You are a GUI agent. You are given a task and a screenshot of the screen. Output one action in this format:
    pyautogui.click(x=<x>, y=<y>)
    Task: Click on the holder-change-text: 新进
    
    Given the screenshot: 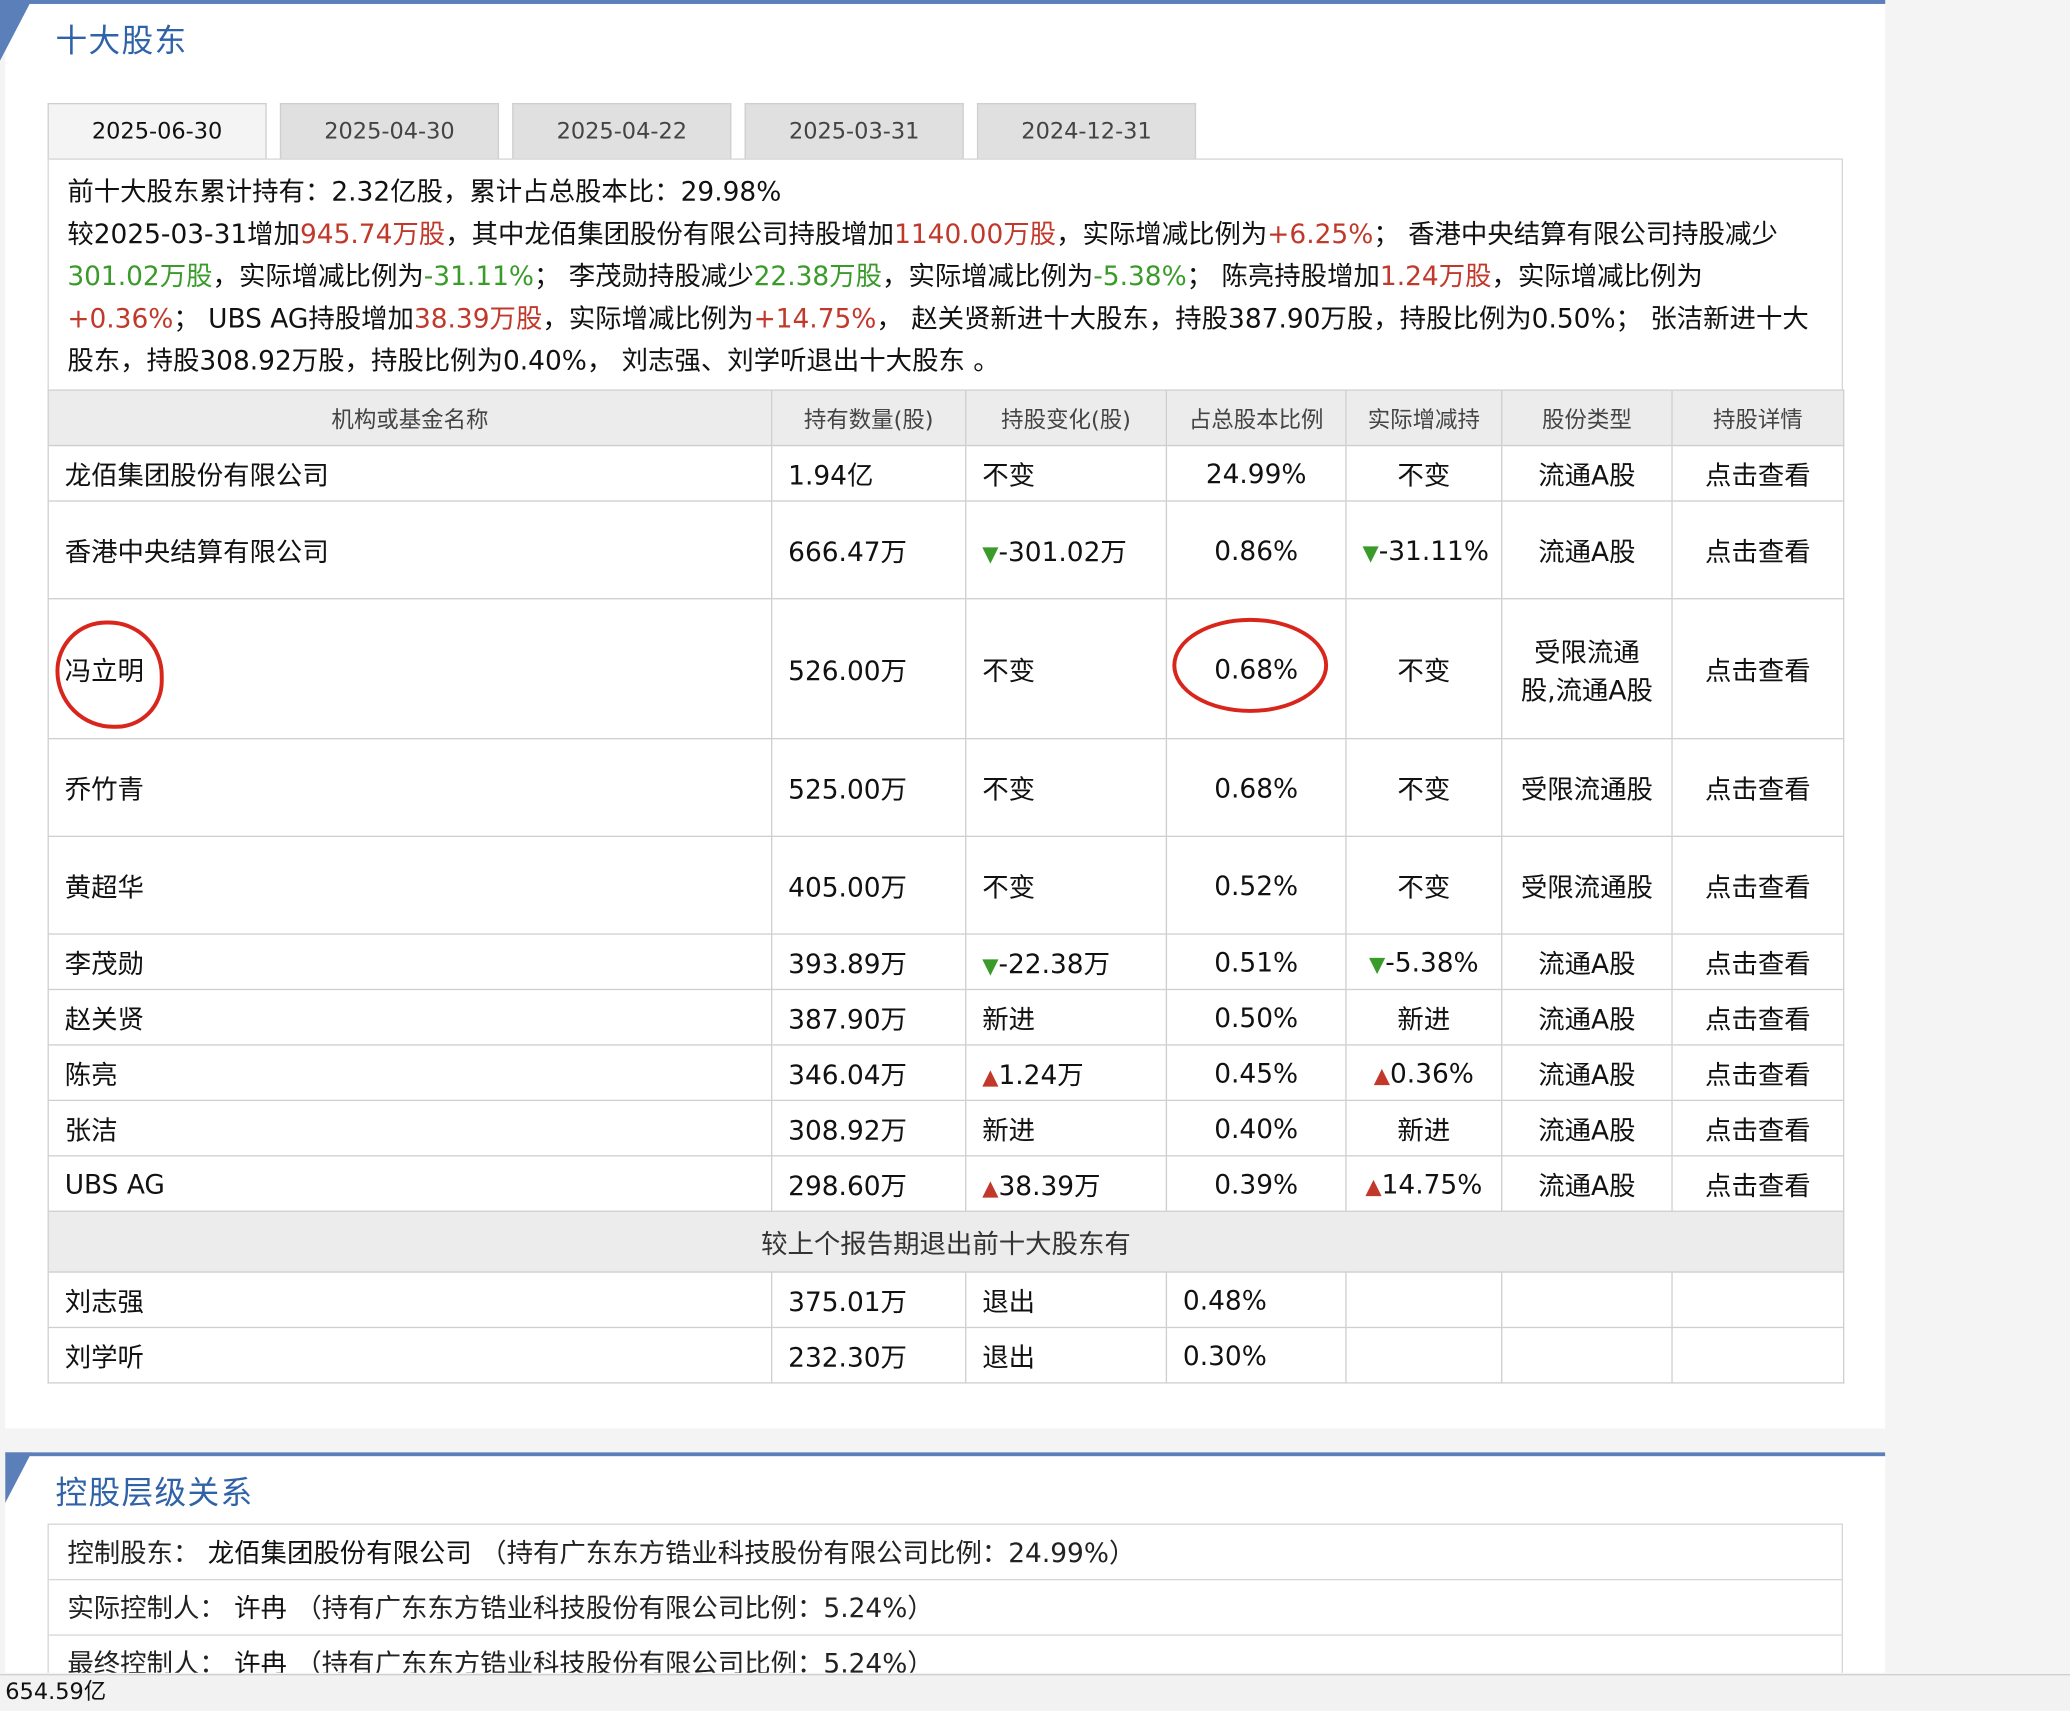 What is the action you would take?
    pyautogui.click(x=1009, y=1130)
    